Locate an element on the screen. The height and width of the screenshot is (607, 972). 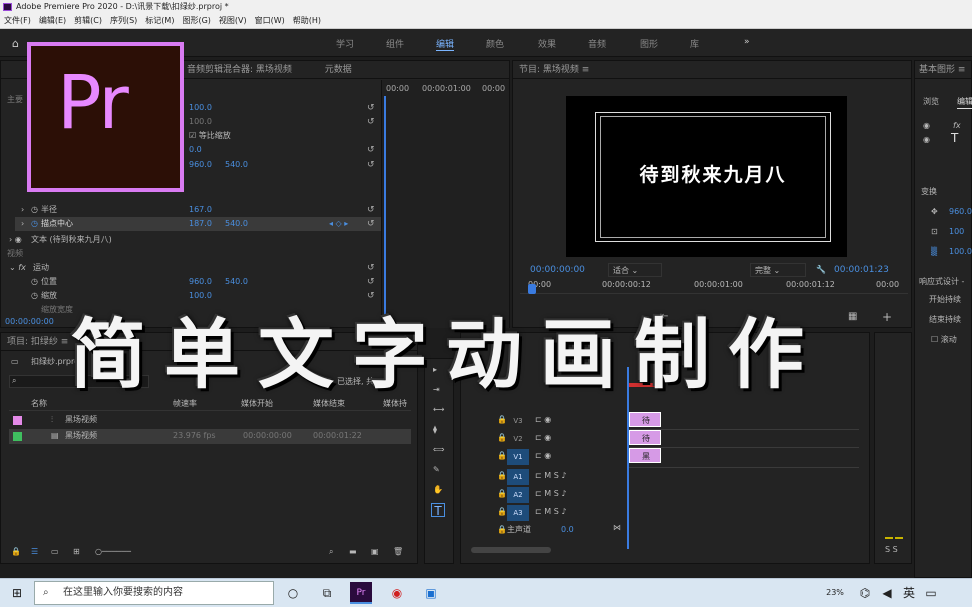
panel-menu-icon: ≡ is located at coordinates (586, 70).